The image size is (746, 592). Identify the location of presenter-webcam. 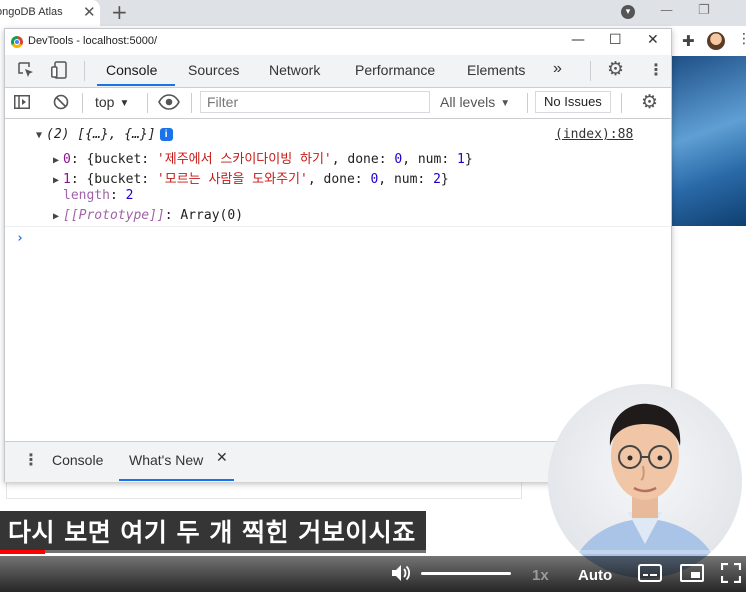
(645, 481).